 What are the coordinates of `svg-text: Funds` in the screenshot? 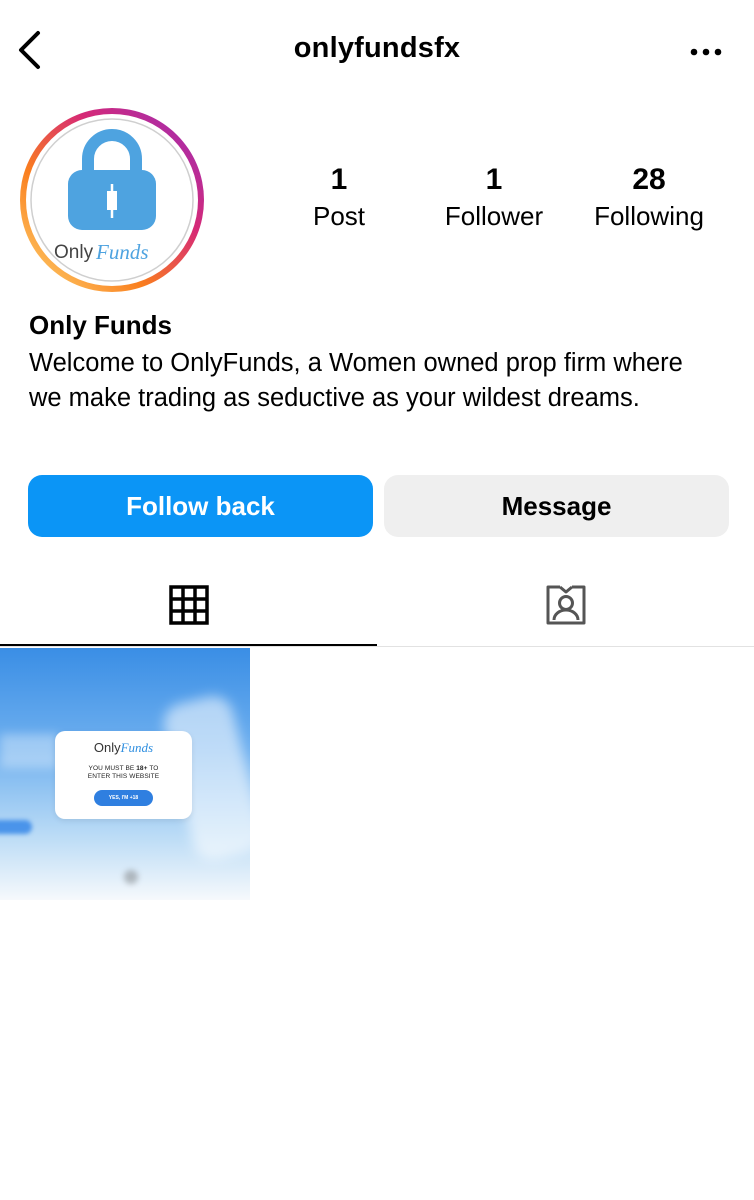 It's located at (122, 252).